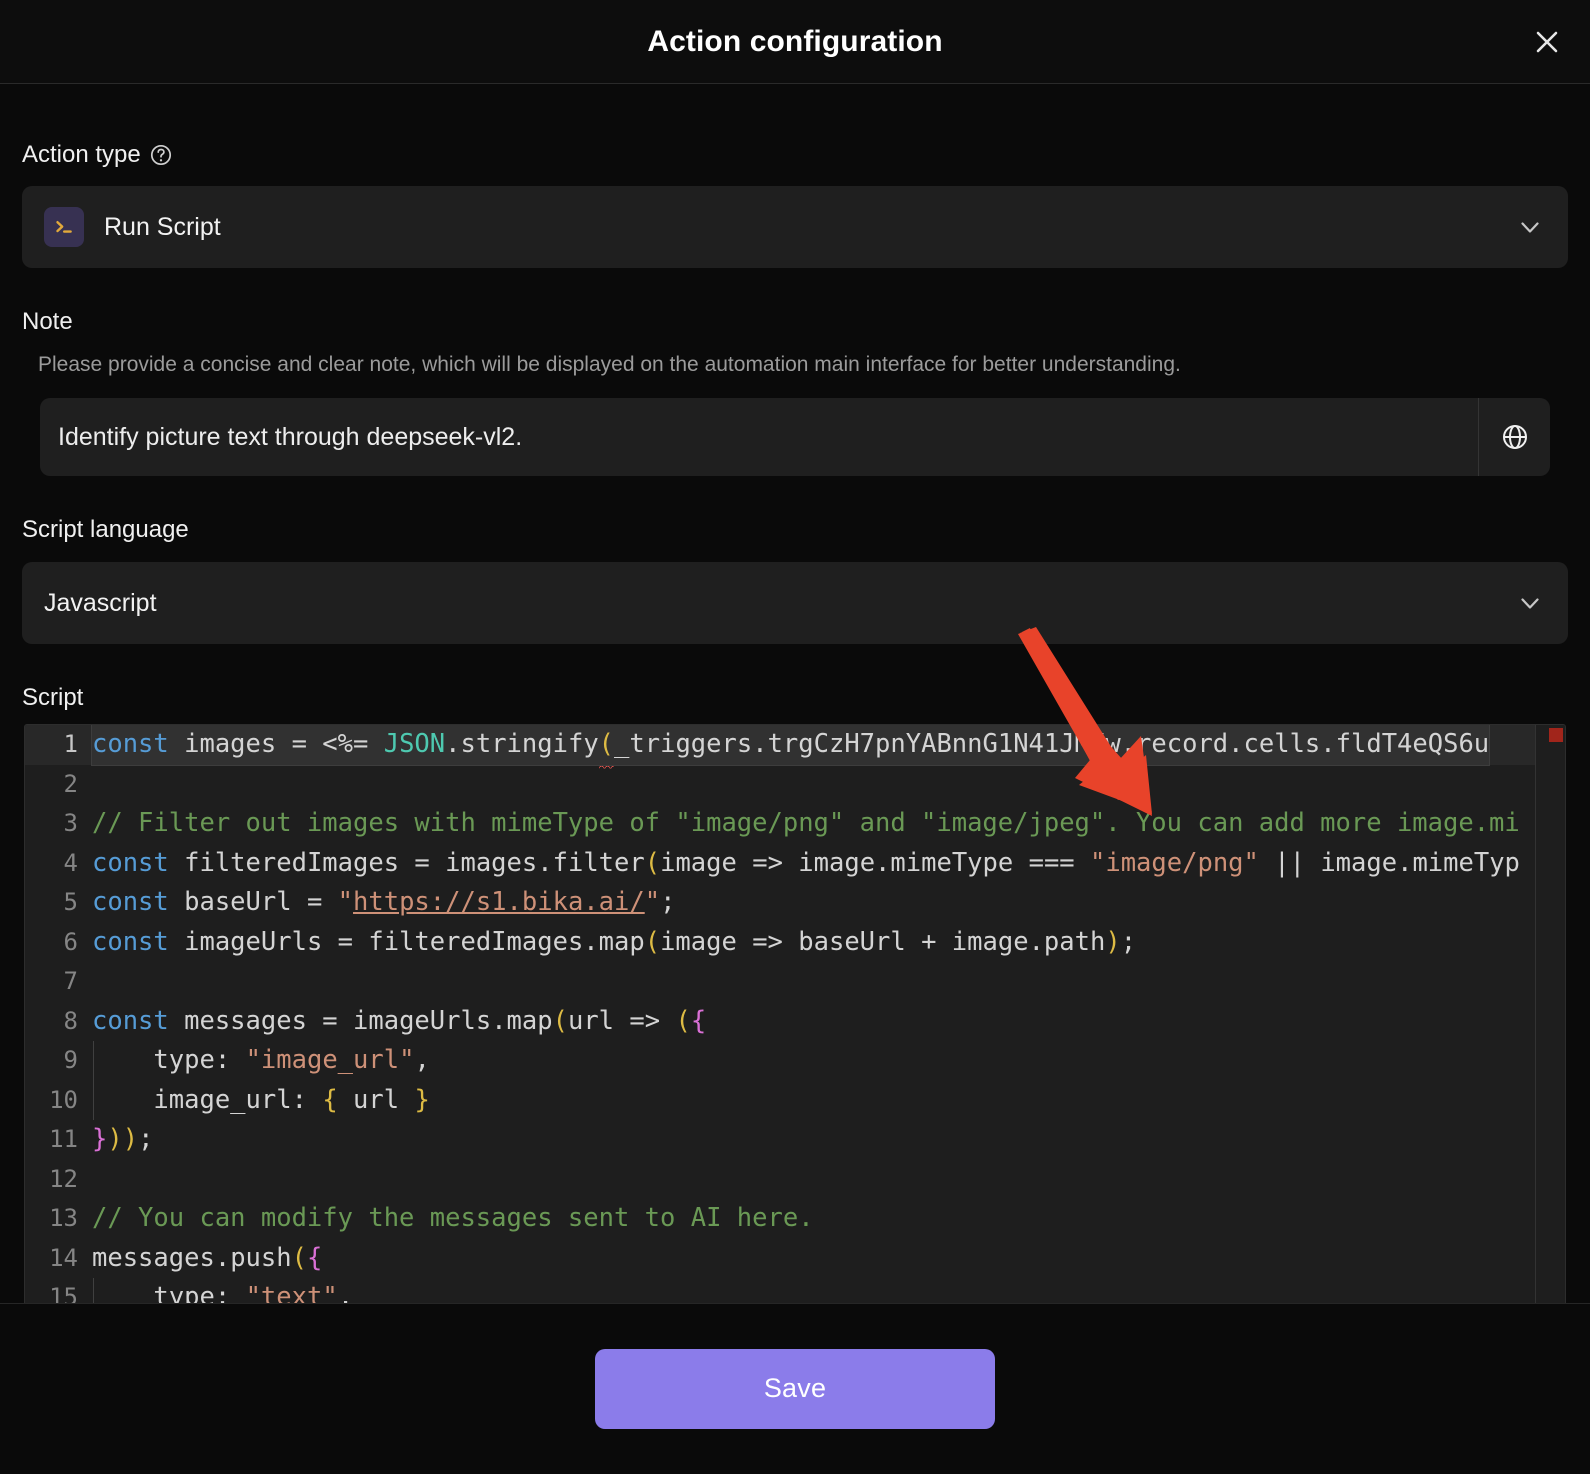  I want to click on modal-footer: Save, so click(795, 1388).